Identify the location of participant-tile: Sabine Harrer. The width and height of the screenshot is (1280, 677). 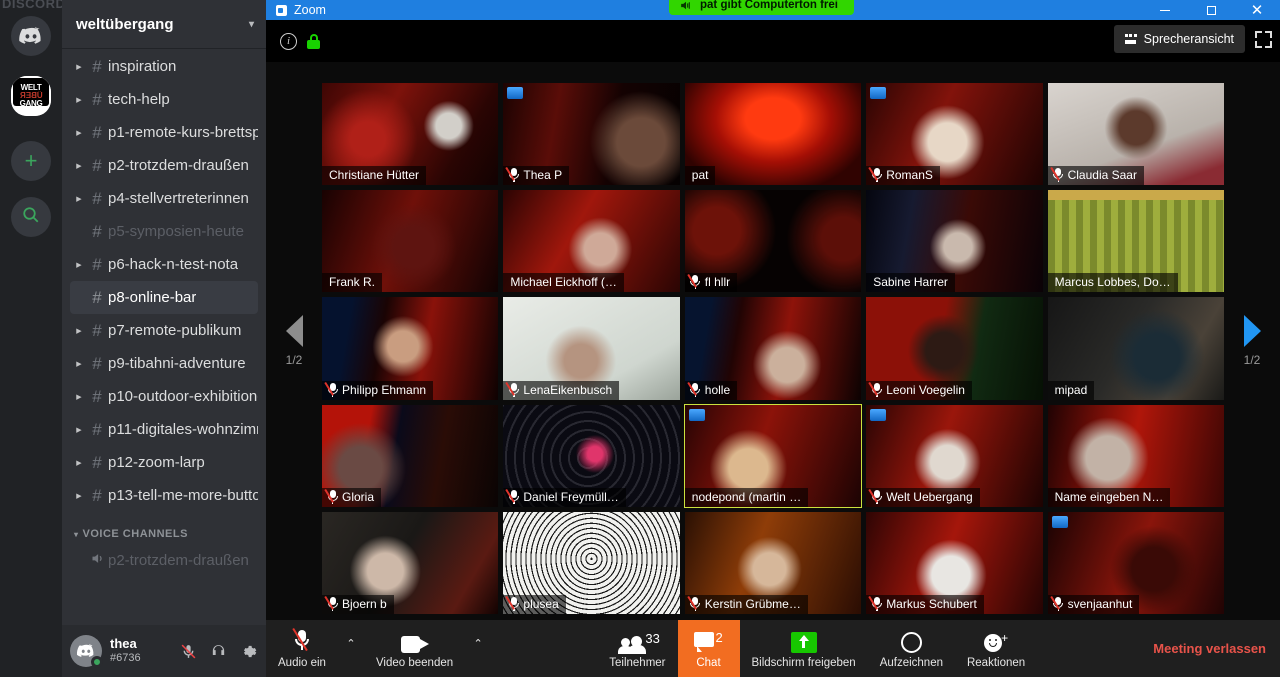
(954, 241).